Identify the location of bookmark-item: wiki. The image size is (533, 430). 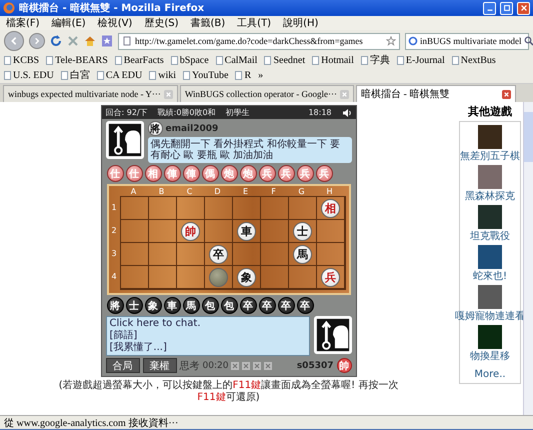
(162, 75).